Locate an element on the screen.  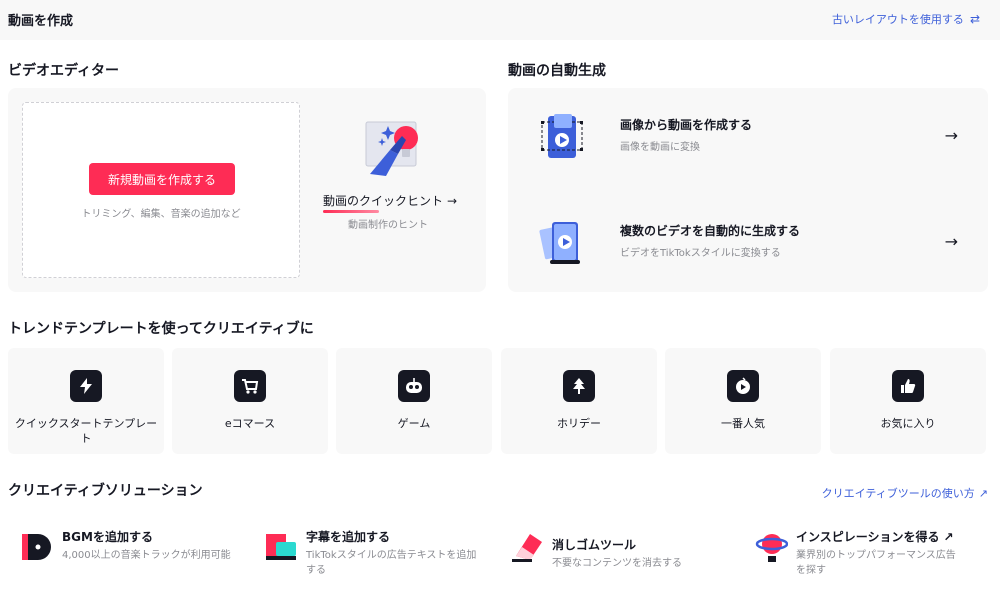
template-label: クイックスタートテンプレート is located at coordinates (86, 431).